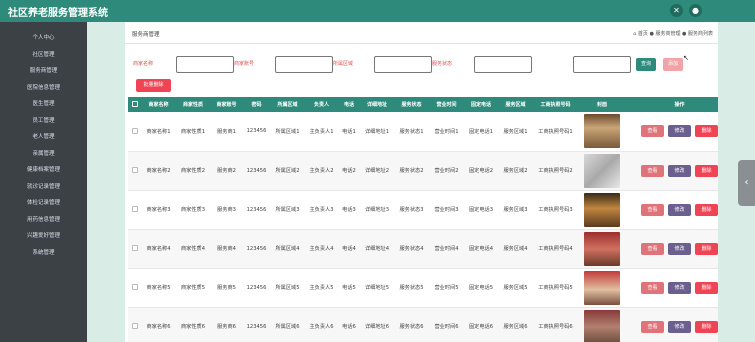 Image resolution: width=755 pixels, height=342 pixels. What do you see at coordinates (321, 249) in the screenshot?
I see `table-cell: 主负责人4` at bounding box center [321, 249].